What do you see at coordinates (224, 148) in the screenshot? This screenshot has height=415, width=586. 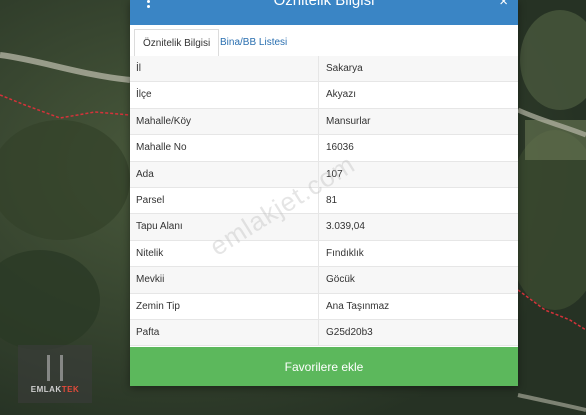 I see `row-key: Mahalle No` at bounding box center [224, 148].